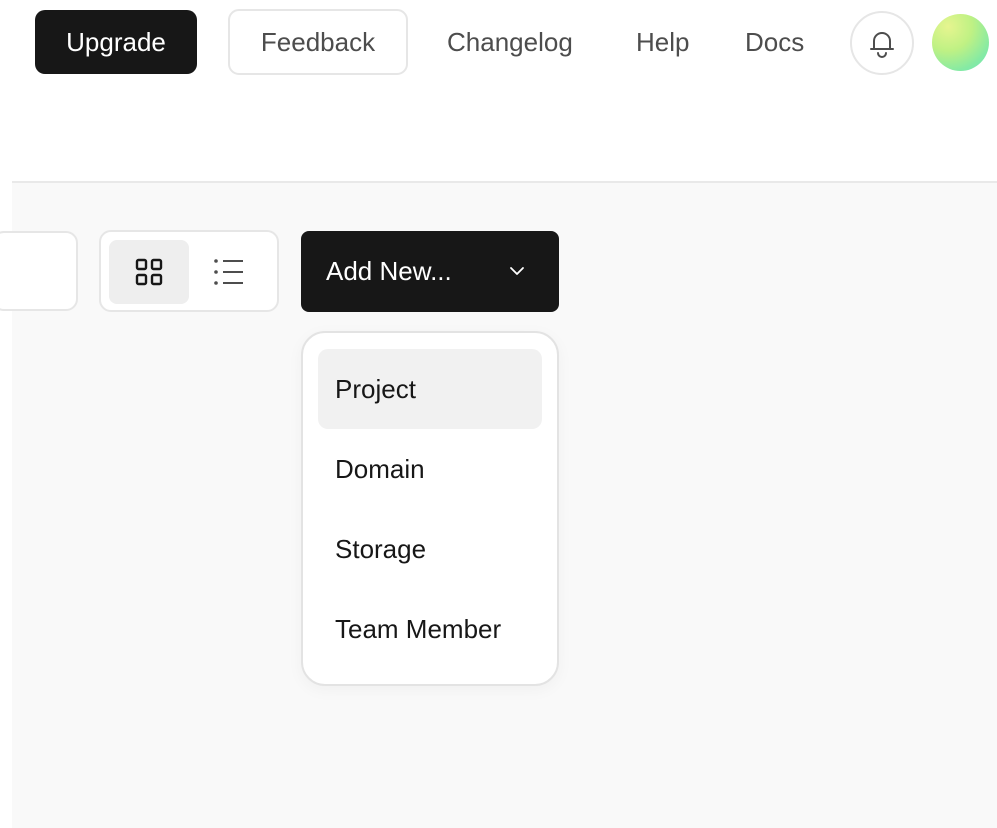 The image size is (997, 828). What do you see at coordinates (430, 629) in the screenshot?
I see `menu-item-team-member: Team Member` at bounding box center [430, 629].